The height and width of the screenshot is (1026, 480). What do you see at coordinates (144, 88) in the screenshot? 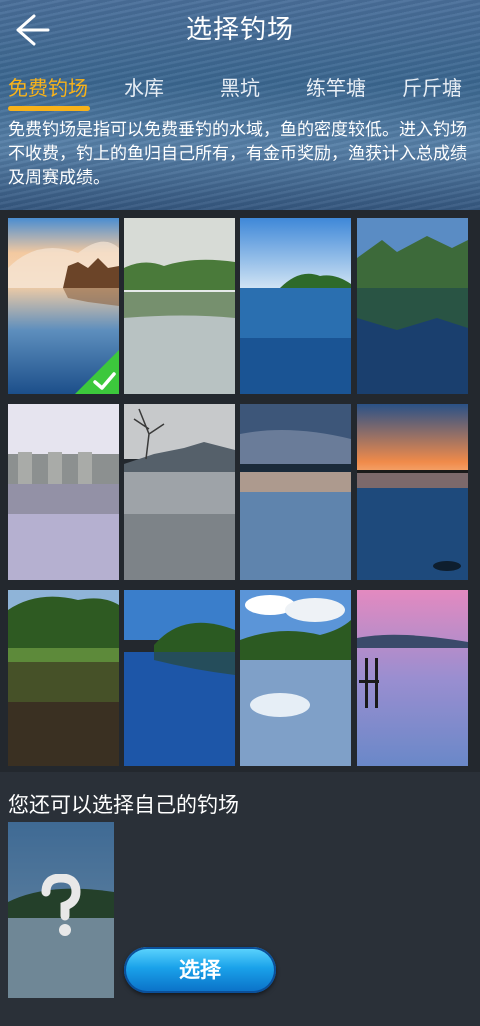
I see `tab-reservoir: 水库` at bounding box center [144, 88].